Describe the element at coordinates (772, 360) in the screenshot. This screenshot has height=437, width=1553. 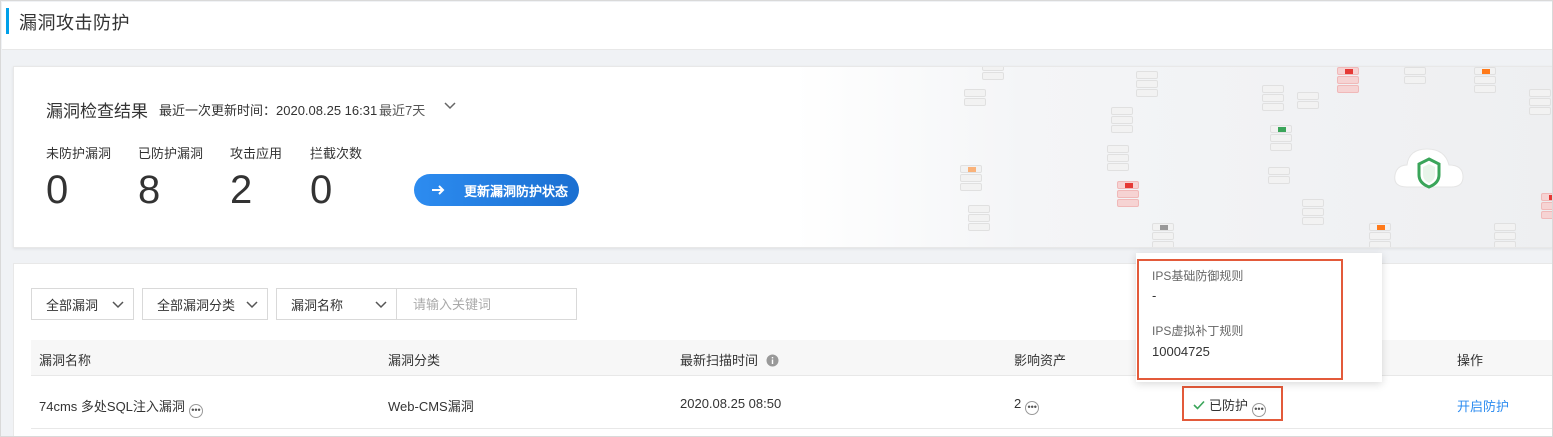
I see `info-icon` at that location.